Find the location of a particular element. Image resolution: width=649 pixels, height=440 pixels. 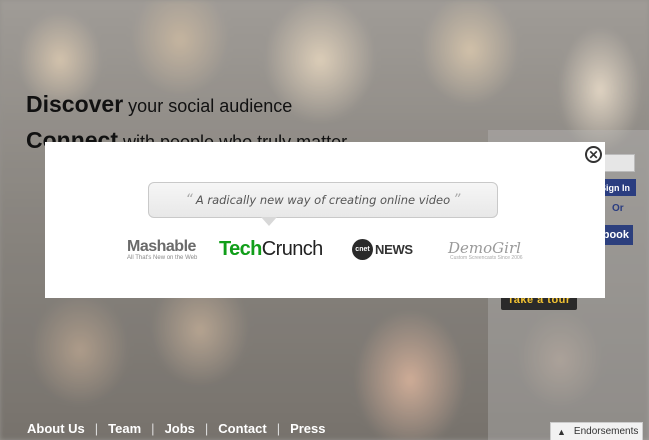

open-quote-icon: “ is located at coordinates (189, 200).